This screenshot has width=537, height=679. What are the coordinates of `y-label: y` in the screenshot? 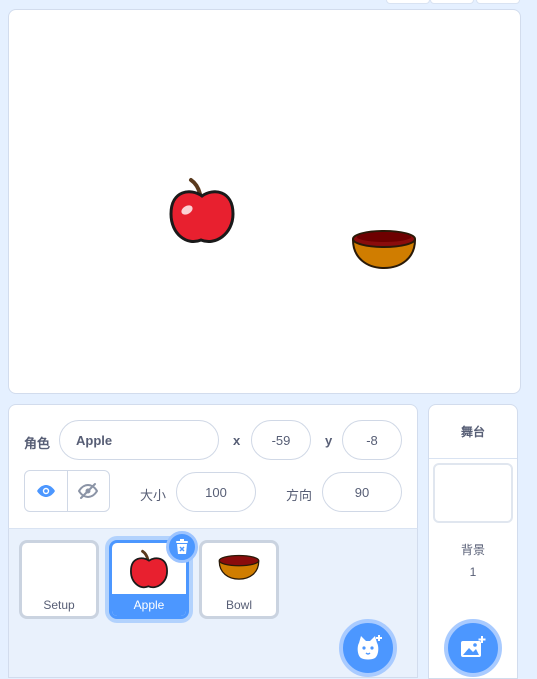 It's located at (329, 440).